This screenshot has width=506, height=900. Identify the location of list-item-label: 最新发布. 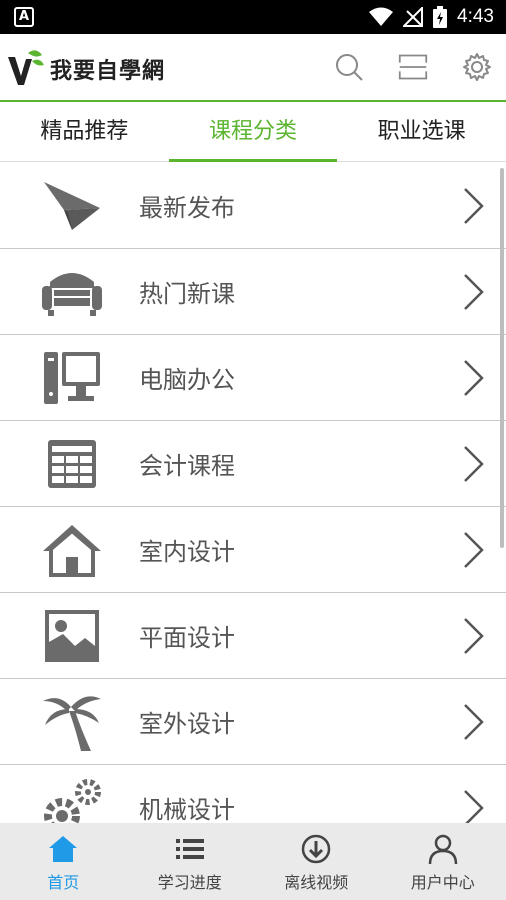
(187, 208).